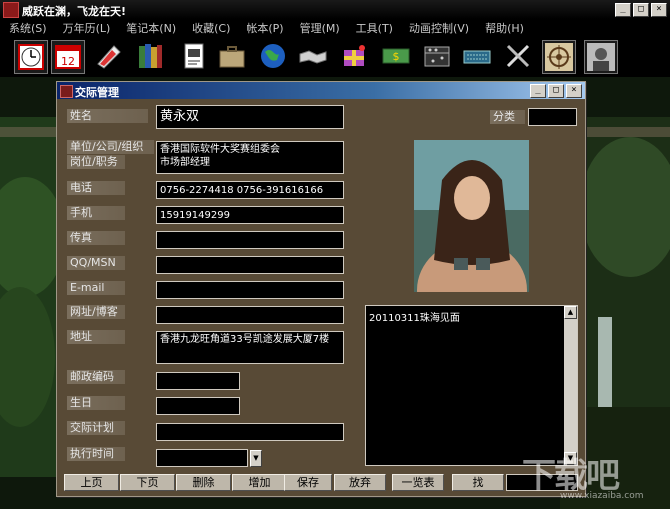  I want to click on menu-favorites: 收藏(C), so click(210, 28).